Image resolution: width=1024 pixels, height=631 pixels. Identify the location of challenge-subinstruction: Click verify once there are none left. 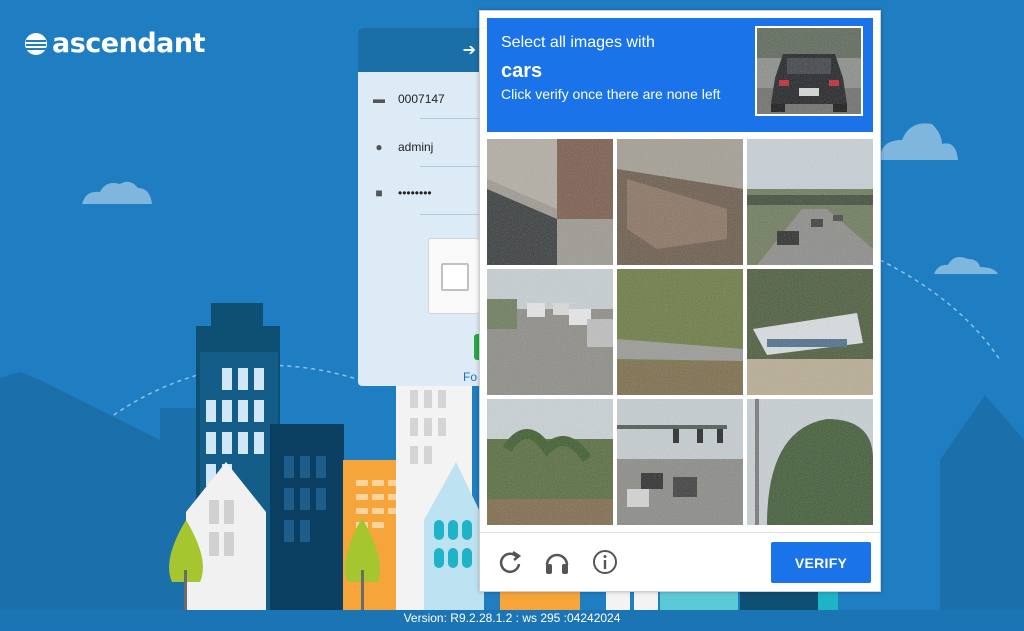
(611, 94).